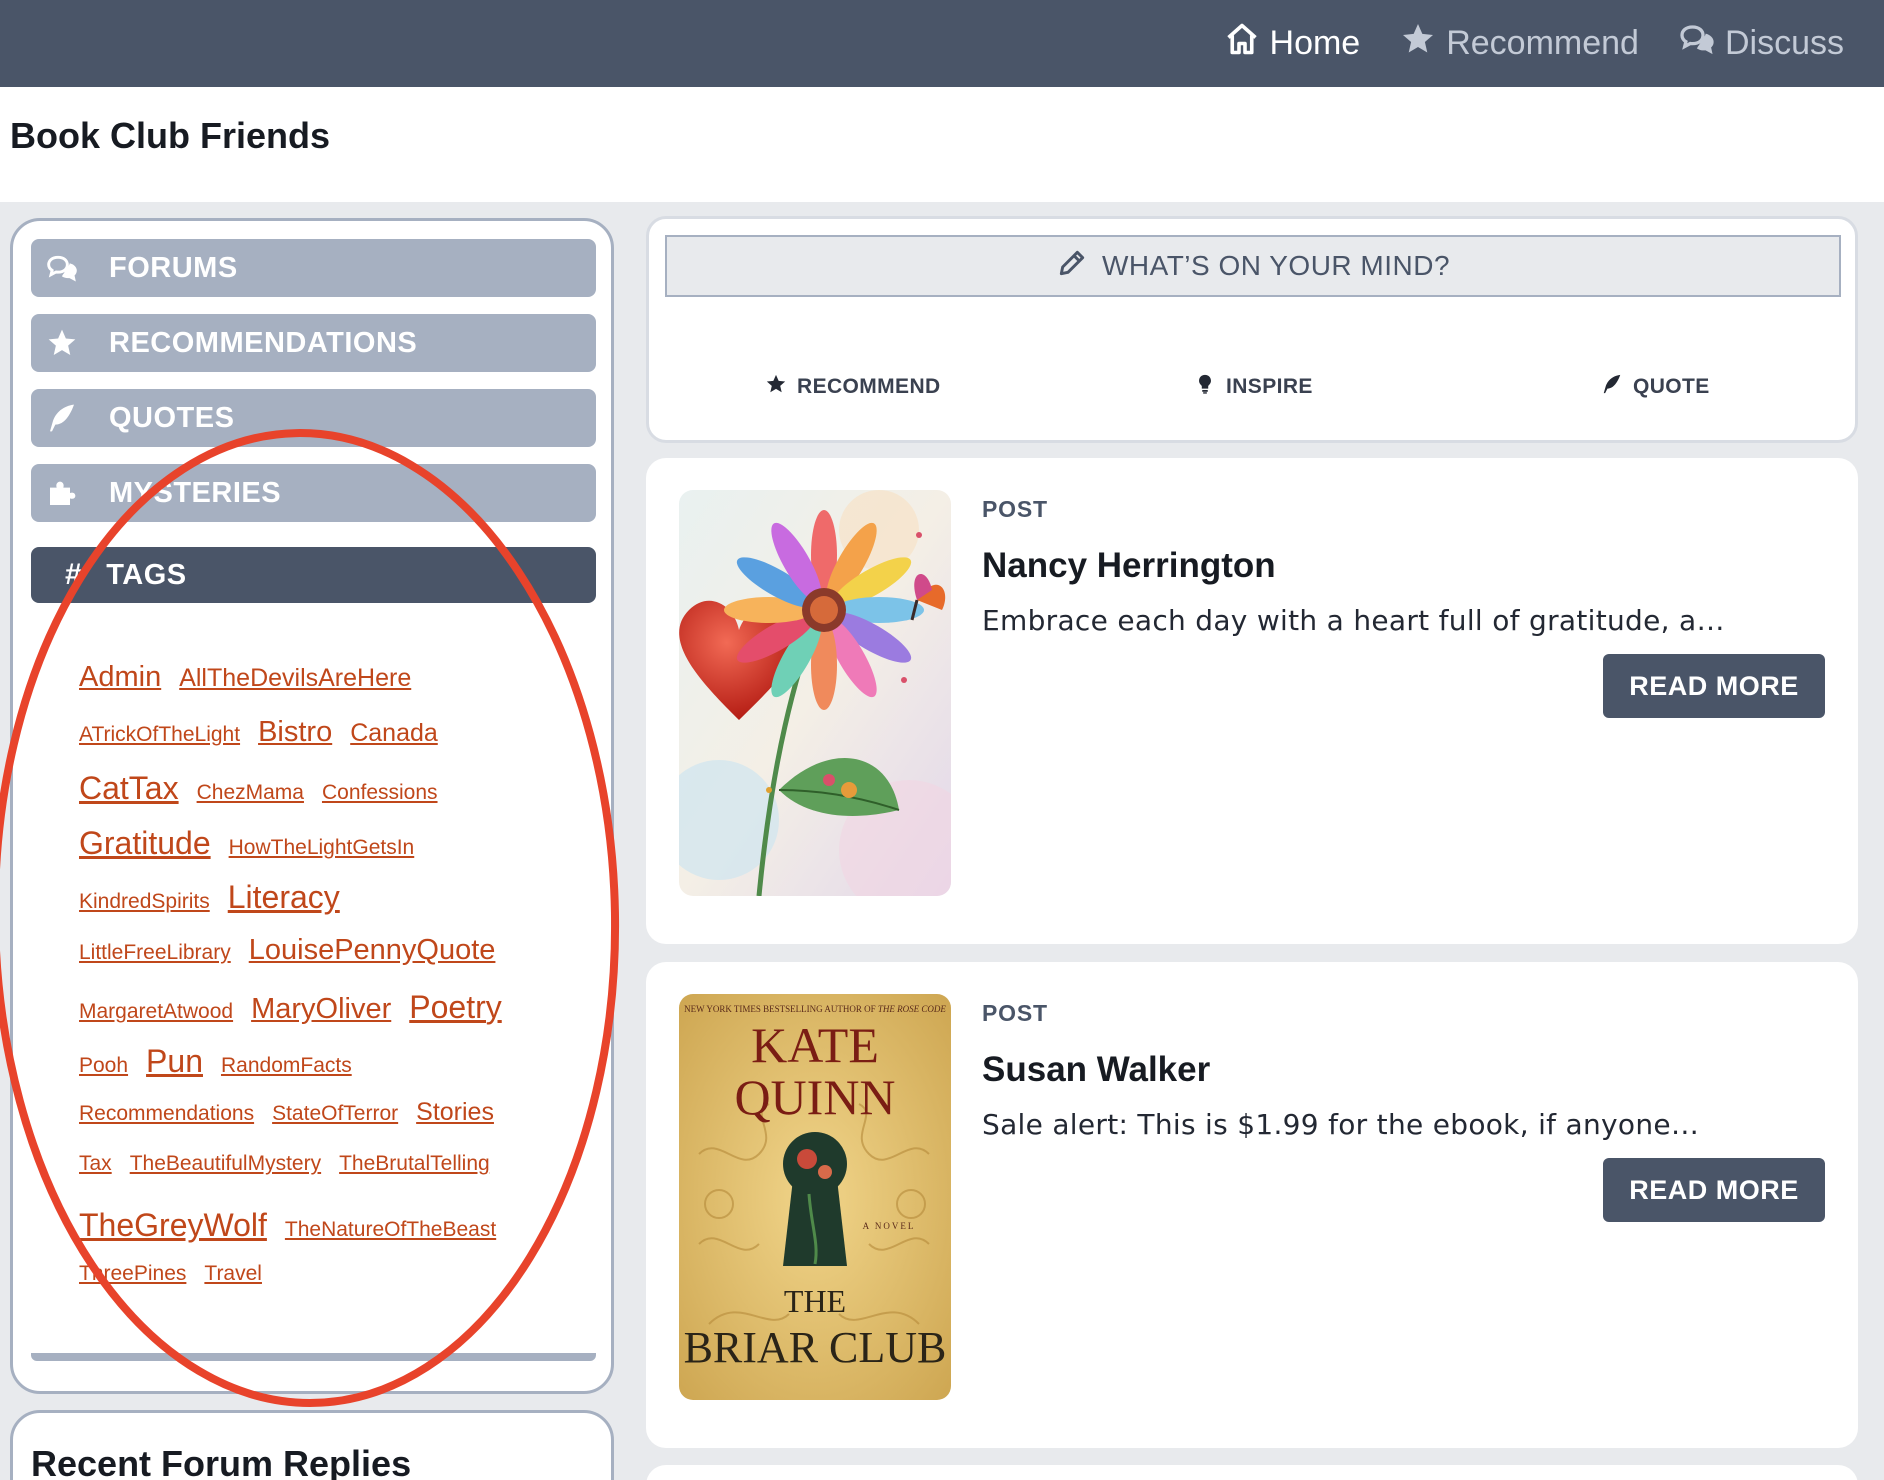 Image resolution: width=1884 pixels, height=1480 pixels. What do you see at coordinates (322, 848) in the screenshot?
I see `tag-link: HowTheLightGetsIn` at bounding box center [322, 848].